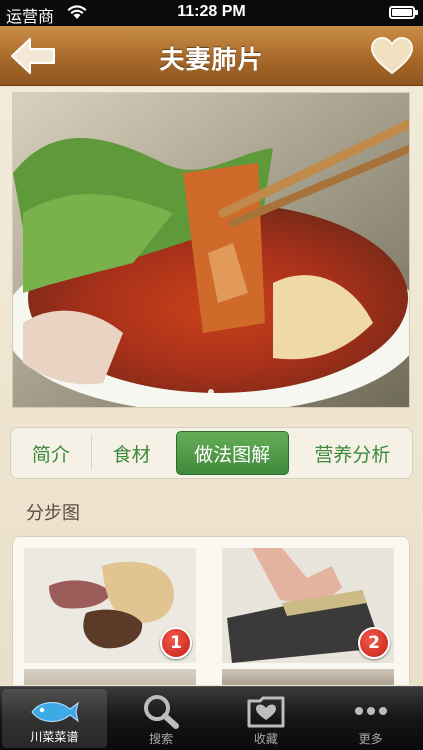  I want to click on tabbar-label: 川菜菜谱, so click(54, 737).